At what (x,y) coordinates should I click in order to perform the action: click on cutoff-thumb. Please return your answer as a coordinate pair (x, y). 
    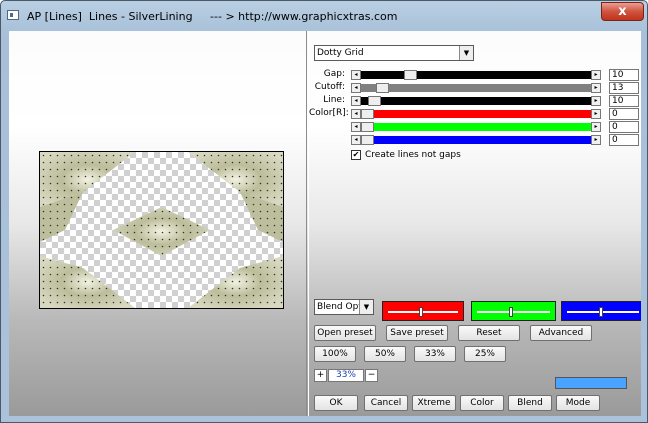
    Looking at the image, I should click on (382, 88).